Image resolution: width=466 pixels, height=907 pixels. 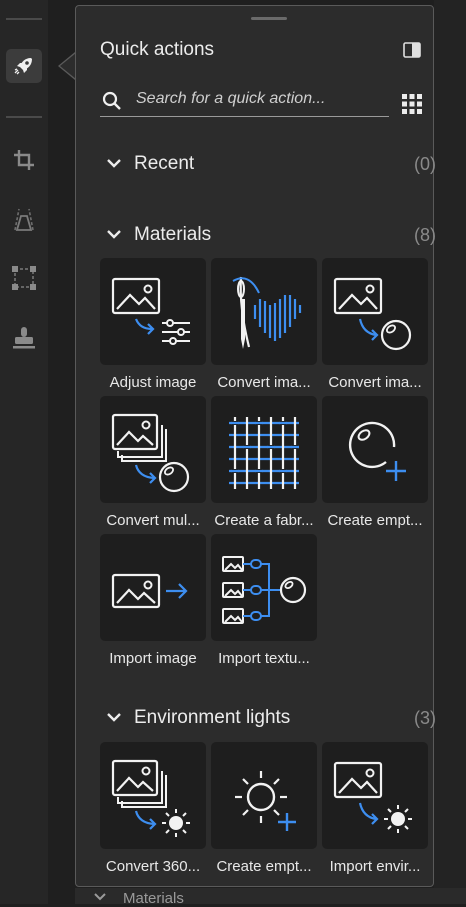 I want to click on section-count: (3), so click(x=425, y=718).